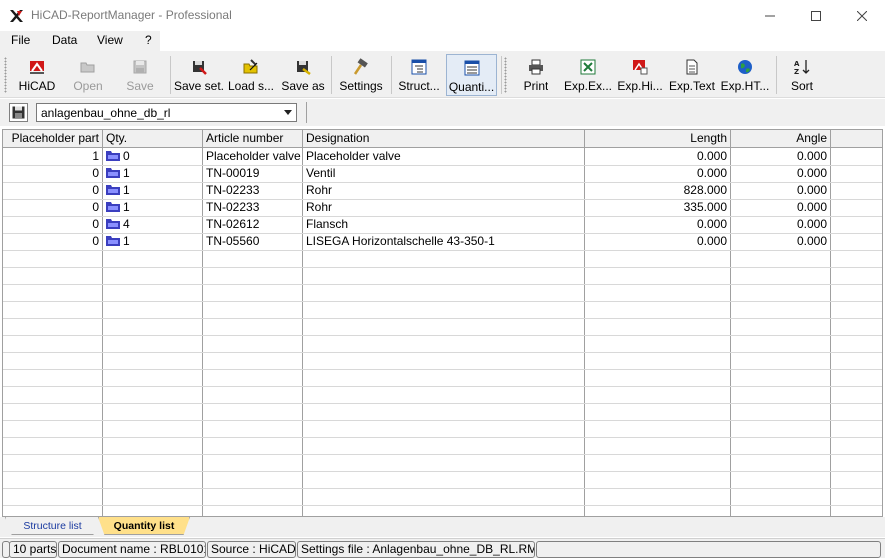 Image resolution: width=885 pixels, height=558 pixels. I want to click on cell-article-number: TN-00019, so click(252, 173).